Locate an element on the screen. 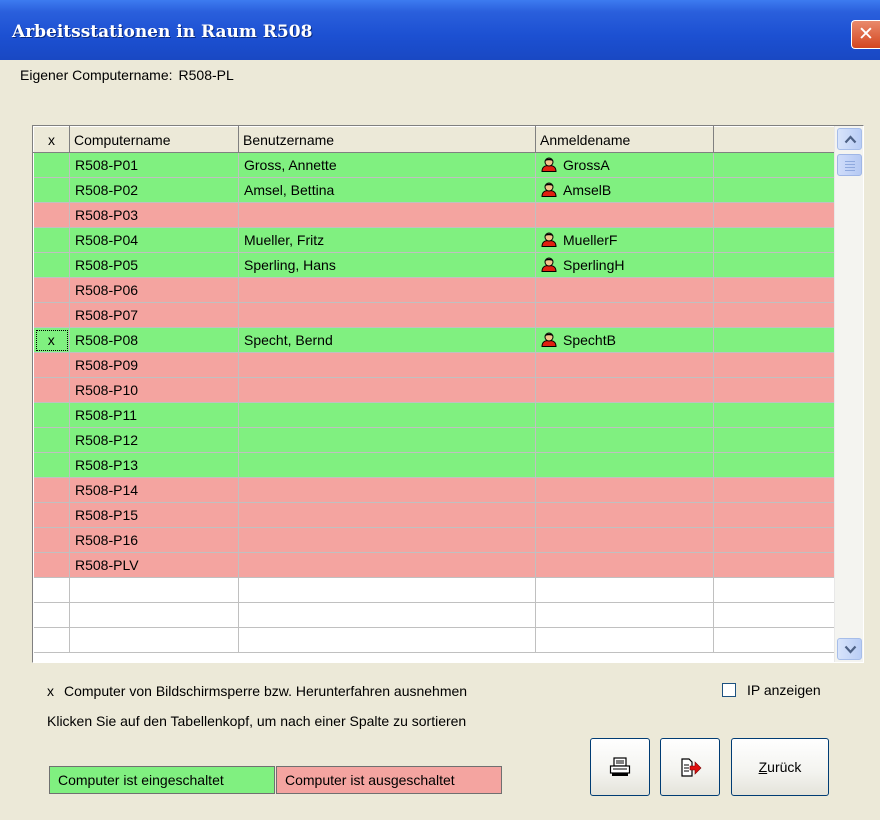 The image size is (880, 820). row-login-name-cell: GrossA is located at coordinates (624, 165).